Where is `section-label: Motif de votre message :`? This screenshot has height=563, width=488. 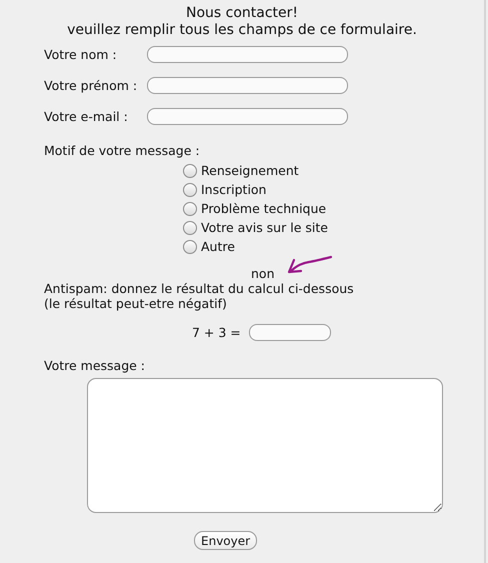
section-label: Motif de votre message : is located at coordinates (122, 150).